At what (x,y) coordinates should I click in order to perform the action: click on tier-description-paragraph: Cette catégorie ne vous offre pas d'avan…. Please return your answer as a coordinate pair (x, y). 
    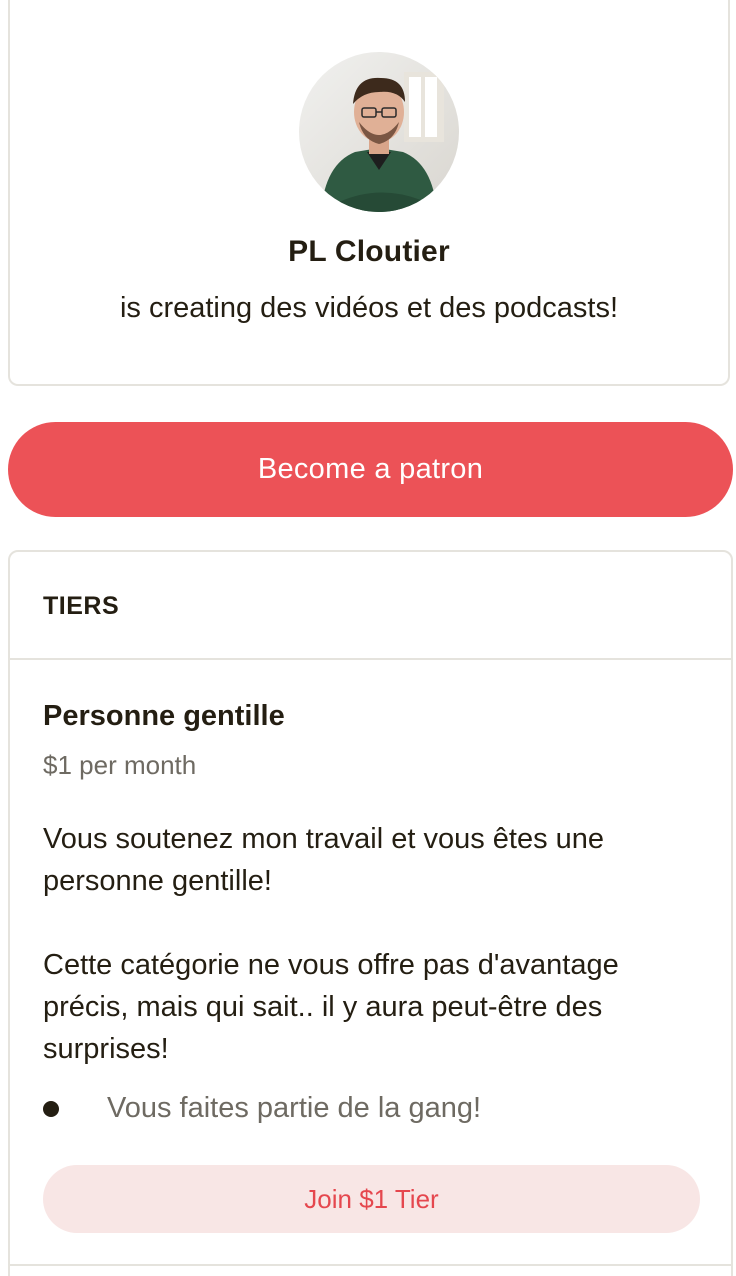
    Looking at the image, I should click on (331, 1007).